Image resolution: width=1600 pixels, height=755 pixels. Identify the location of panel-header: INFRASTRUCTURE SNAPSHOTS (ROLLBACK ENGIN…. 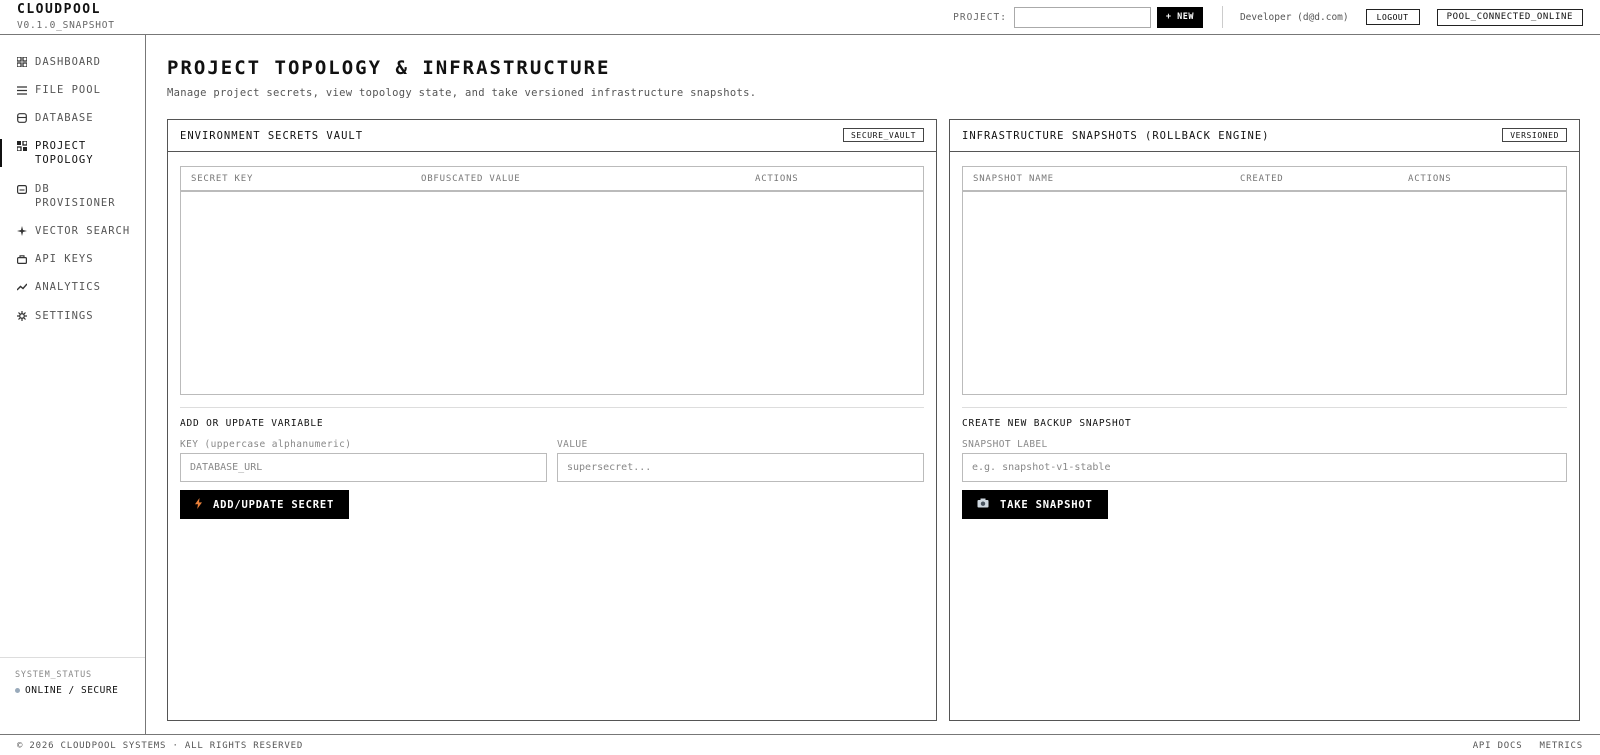
(1264, 136).